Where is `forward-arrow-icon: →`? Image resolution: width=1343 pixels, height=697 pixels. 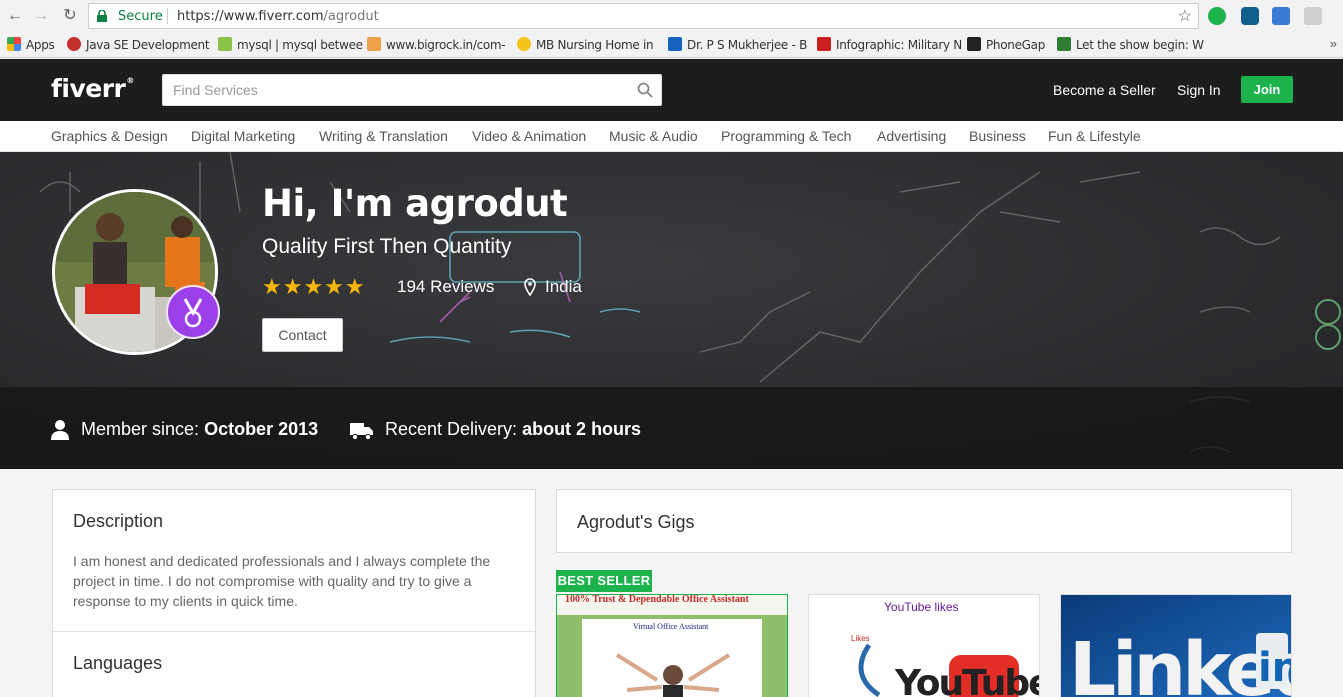
forward-arrow-icon: → is located at coordinates (41, 16).